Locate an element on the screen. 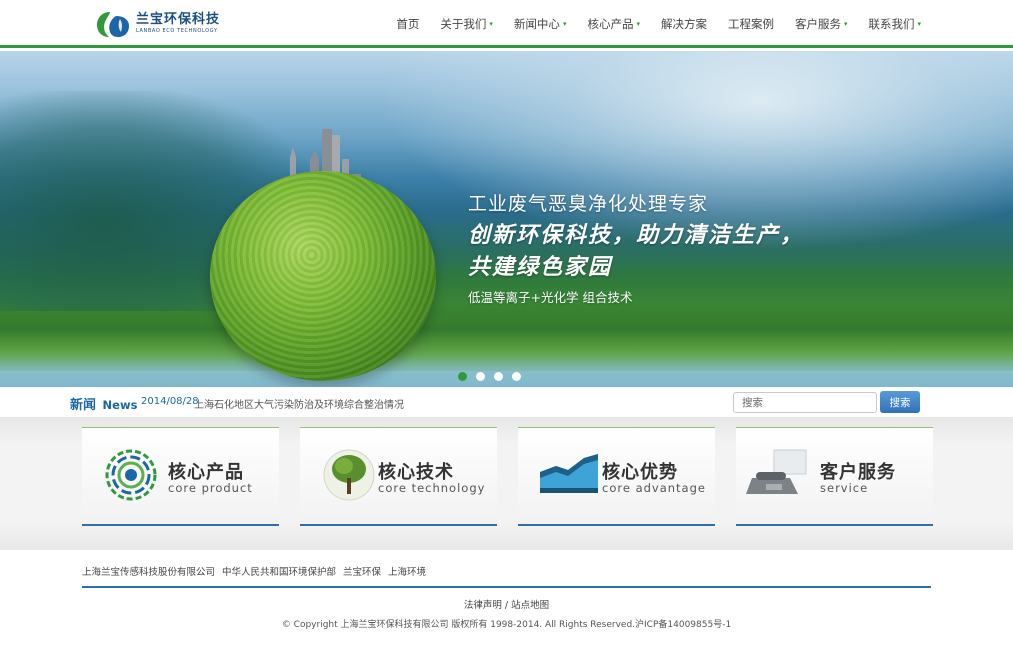 Image resolution: width=1013 pixels, height=655 pixels. nav-item-products: 核心产品 ▾ is located at coordinates (613, 24).